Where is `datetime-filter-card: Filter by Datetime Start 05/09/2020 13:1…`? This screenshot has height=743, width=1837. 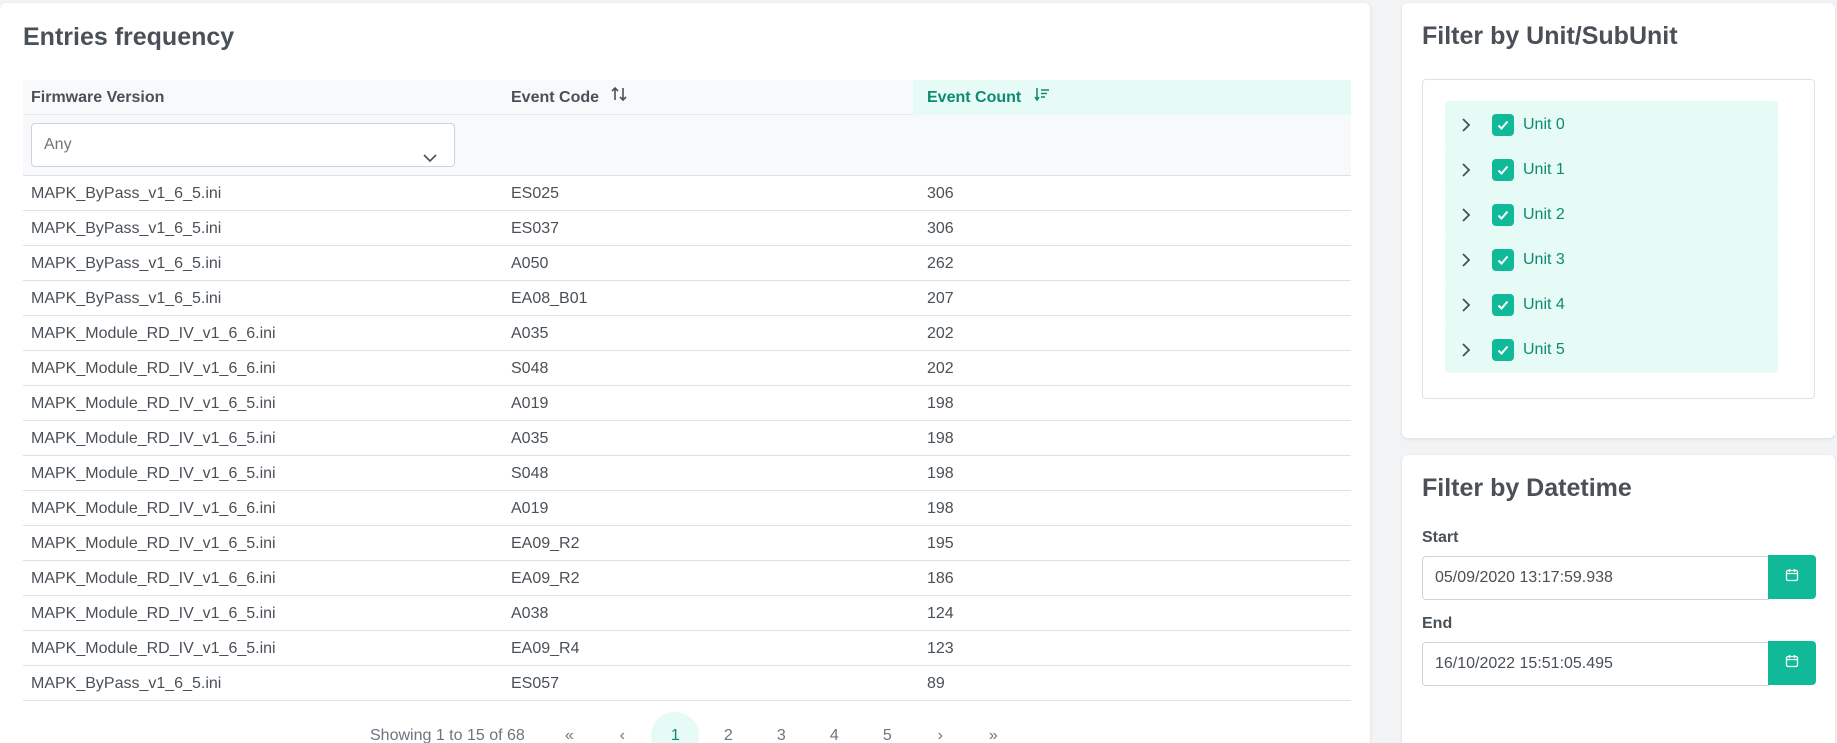
datetime-filter-card: Filter by Datetime Start 05/09/2020 13:1… is located at coordinates (1618, 599).